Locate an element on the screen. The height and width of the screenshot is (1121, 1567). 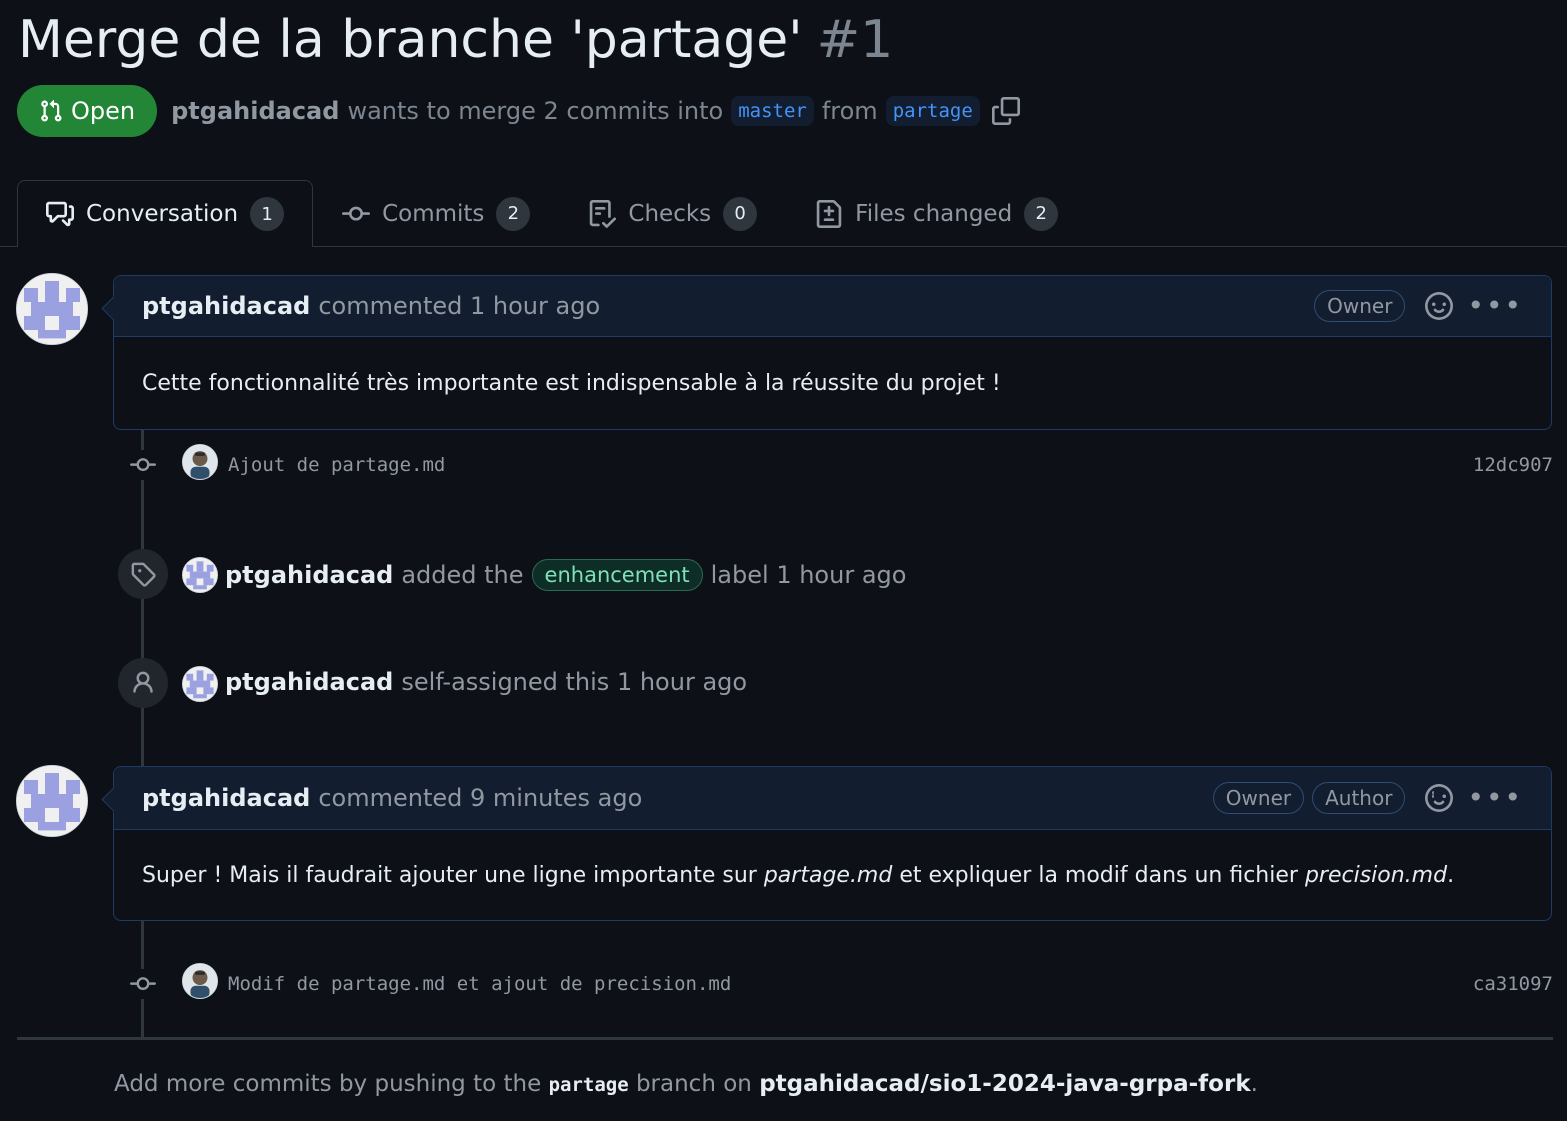
assign-event-badge is located at coordinates (143, 683).